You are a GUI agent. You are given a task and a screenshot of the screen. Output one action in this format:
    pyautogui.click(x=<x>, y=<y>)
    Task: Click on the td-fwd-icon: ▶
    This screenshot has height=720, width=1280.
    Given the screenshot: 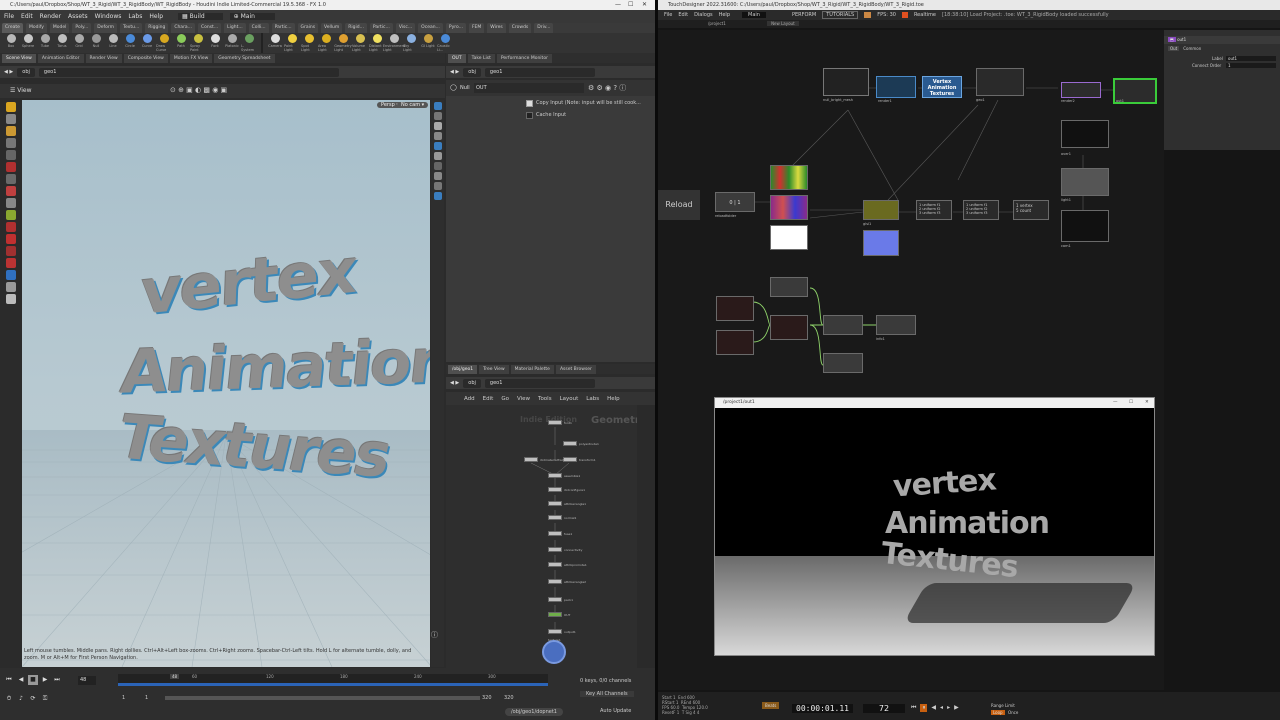 What is the action you would take?
    pyautogui.click(x=956, y=708)
    